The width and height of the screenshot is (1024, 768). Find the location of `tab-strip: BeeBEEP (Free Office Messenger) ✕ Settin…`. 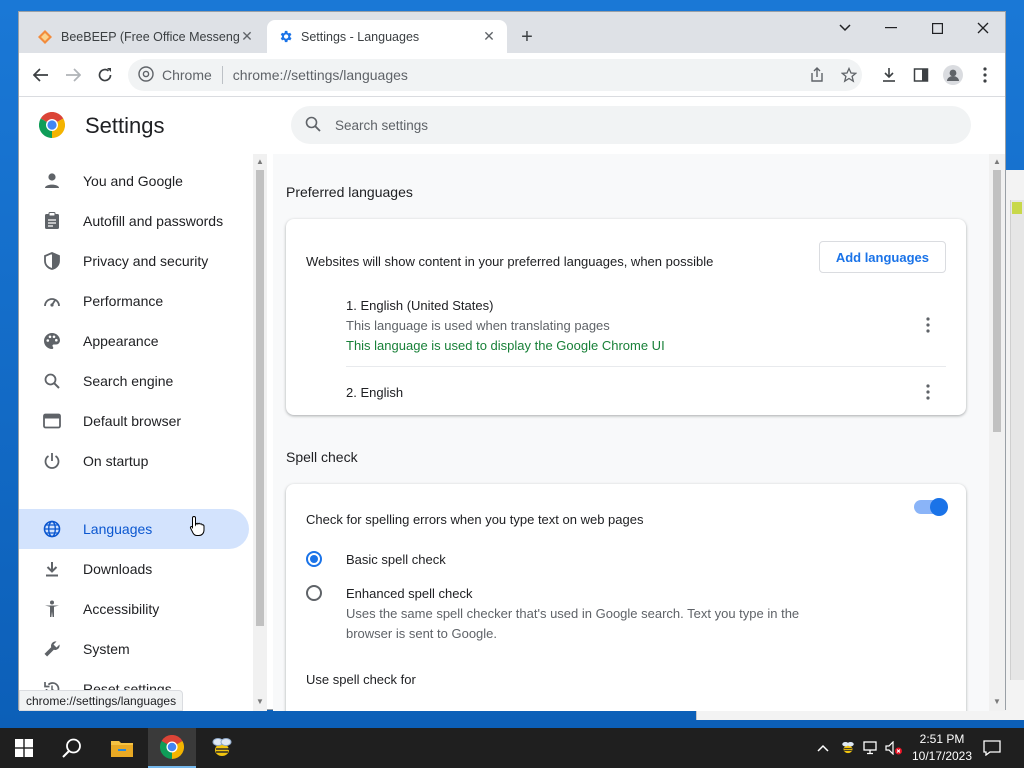

tab-strip: BeeBEEP (Free Office Messenger) ✕ Settin… is located at coordinates (512, 32).